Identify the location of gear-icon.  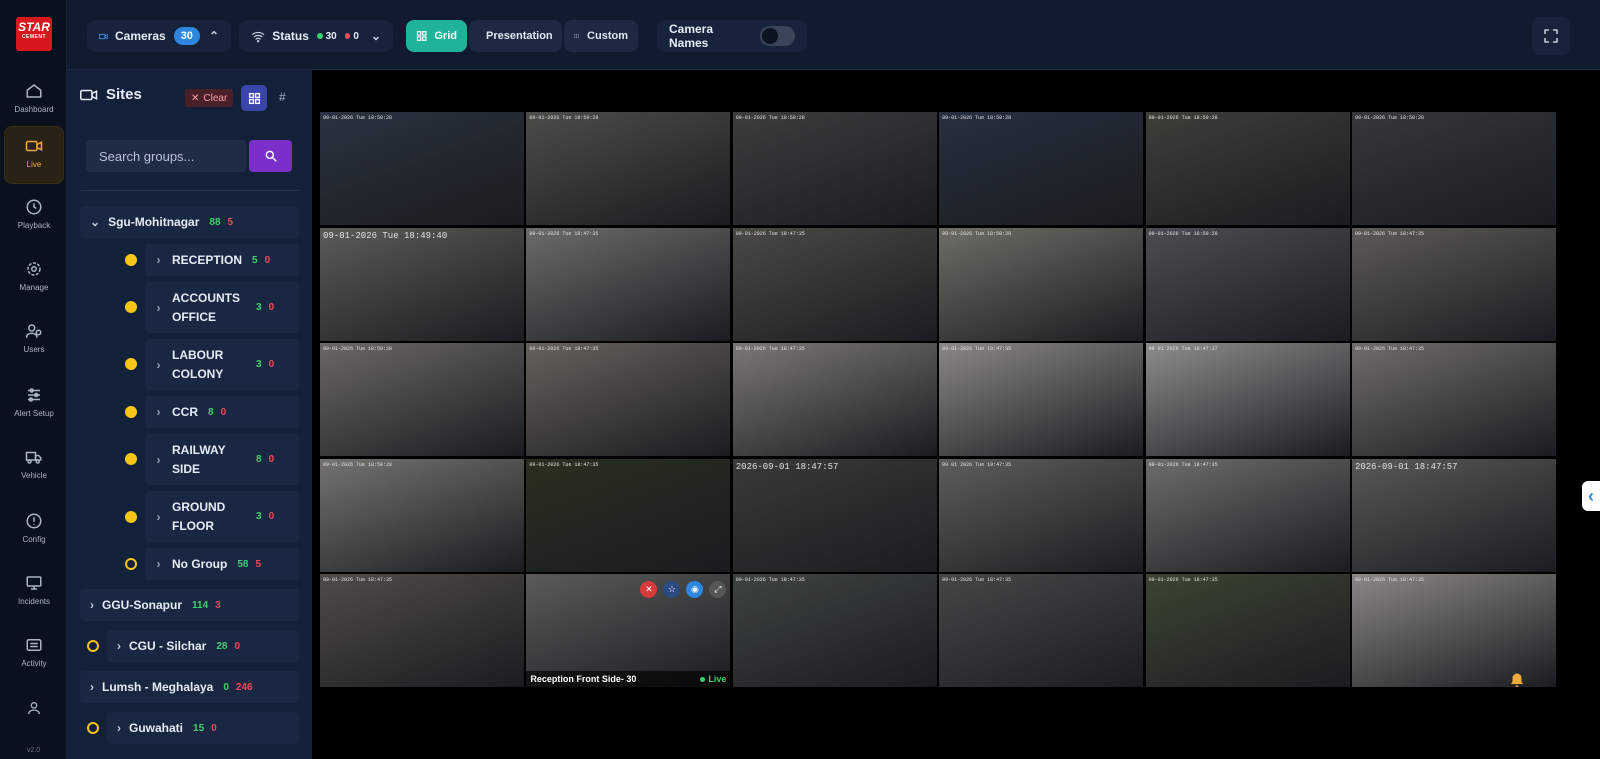
(34, 269).